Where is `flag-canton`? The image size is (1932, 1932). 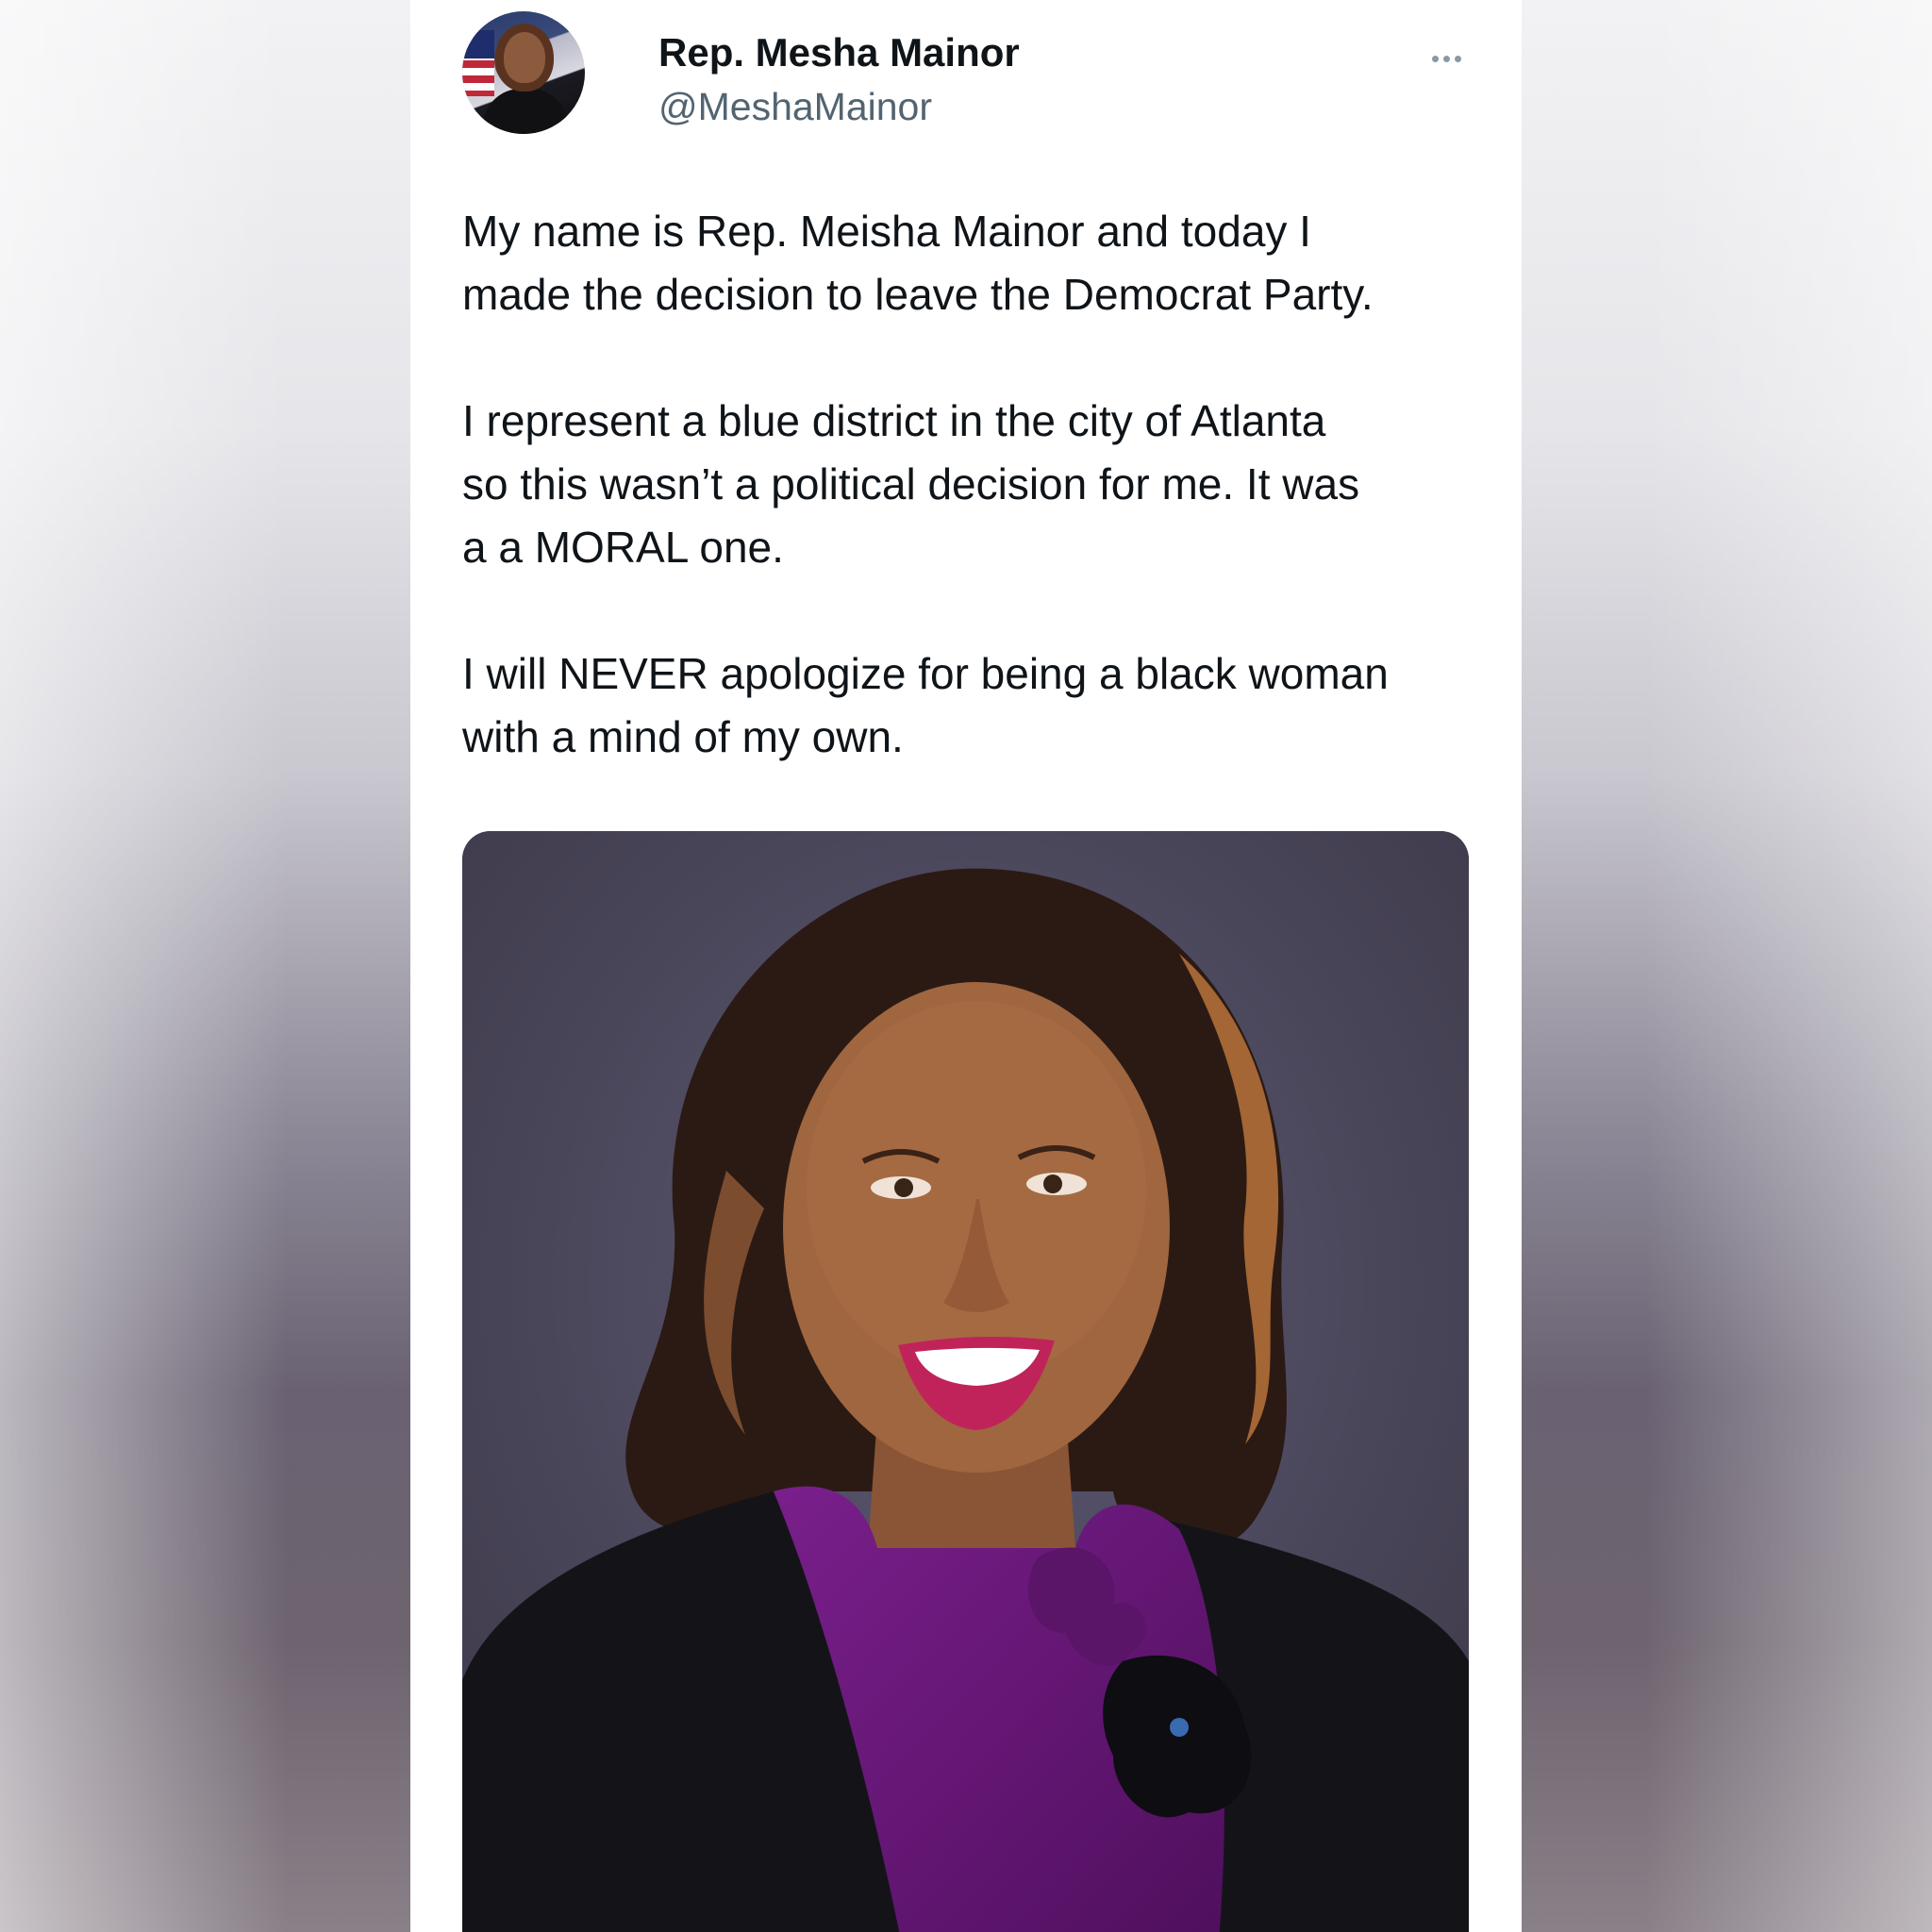 flag-canton is located at coordinates (478, 44).